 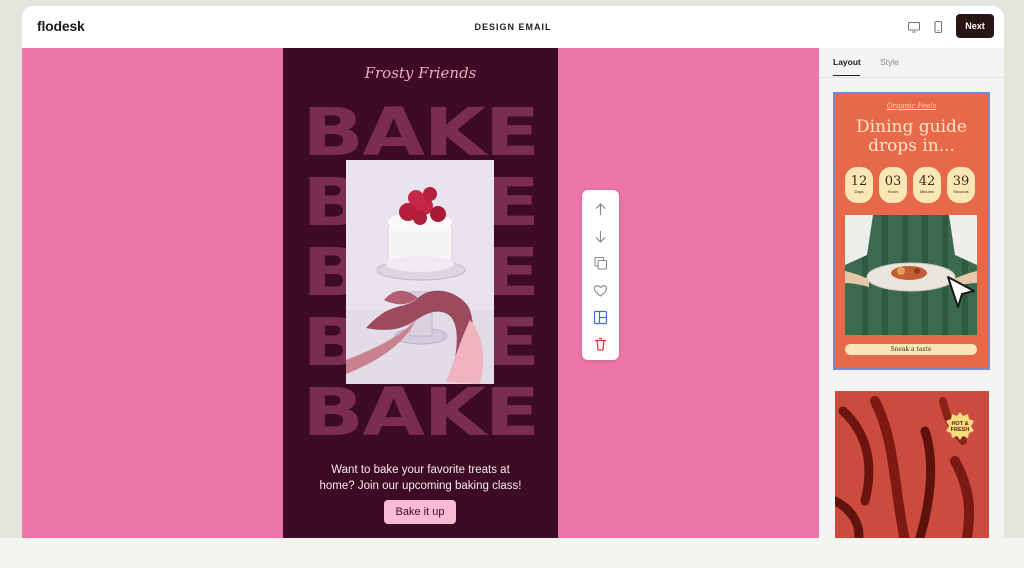 What do you see at coordinates (846, 75) in the screenshot?
I see `active-tab-indicator` at bounding box center [846, 75].